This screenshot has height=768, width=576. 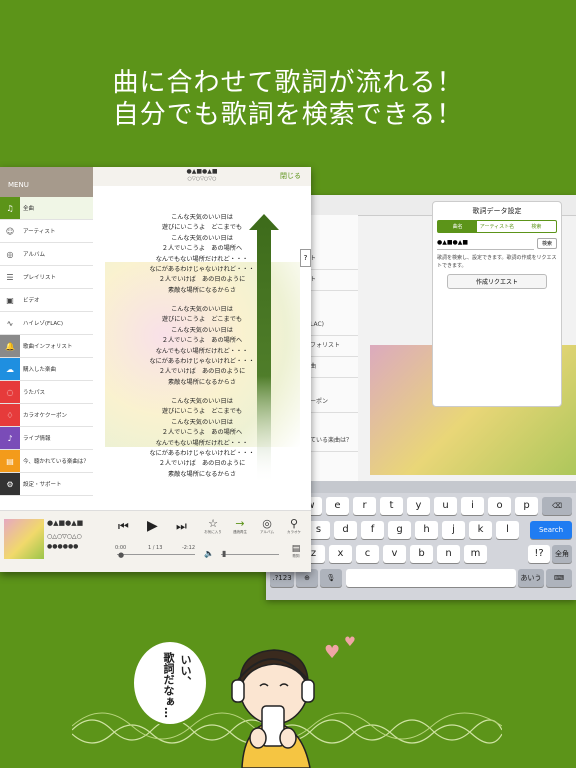 I want to click on menu-item-icon: ◎, so click(x=10, y=254).